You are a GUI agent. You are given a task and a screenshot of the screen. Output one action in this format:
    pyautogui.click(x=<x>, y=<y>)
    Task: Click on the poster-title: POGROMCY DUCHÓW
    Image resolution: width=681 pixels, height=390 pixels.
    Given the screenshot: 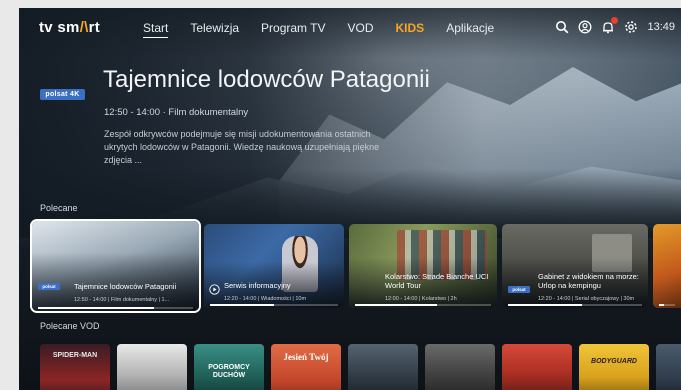 What is the action you would take?
    pyautogui.click(x=229, y=371)
    